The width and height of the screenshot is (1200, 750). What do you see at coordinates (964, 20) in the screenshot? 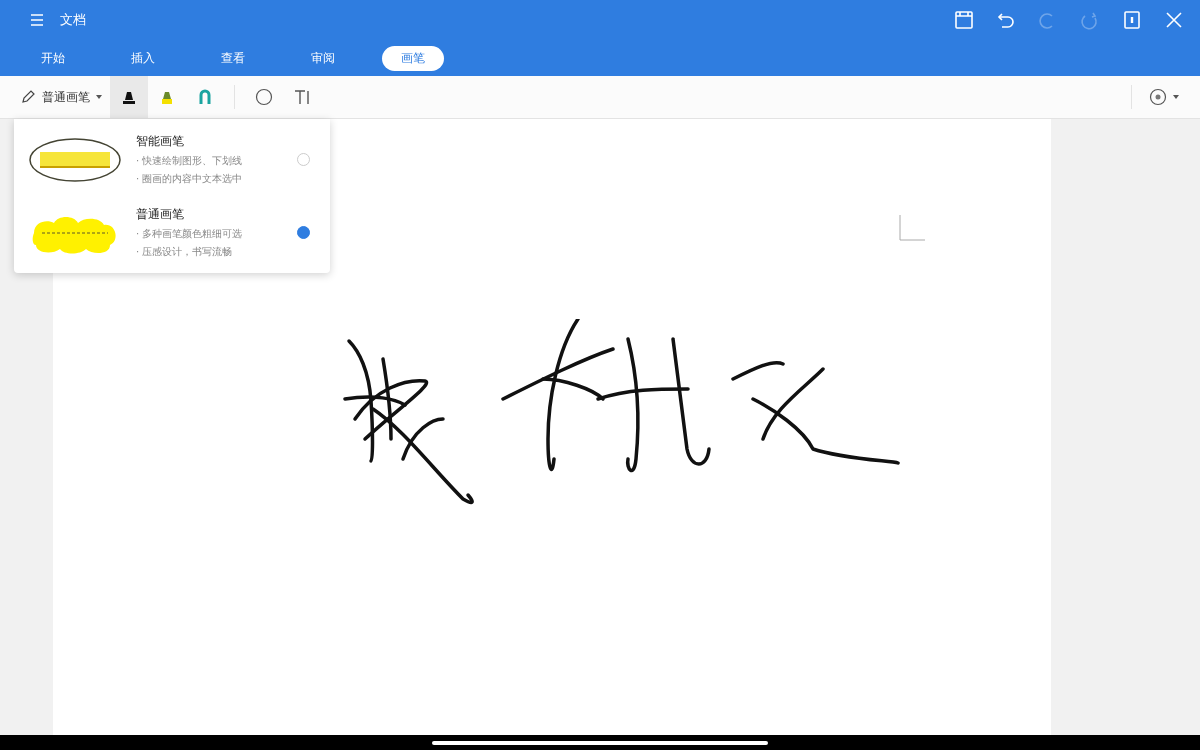
I see `save-icon` at bounding box center [964, 20].